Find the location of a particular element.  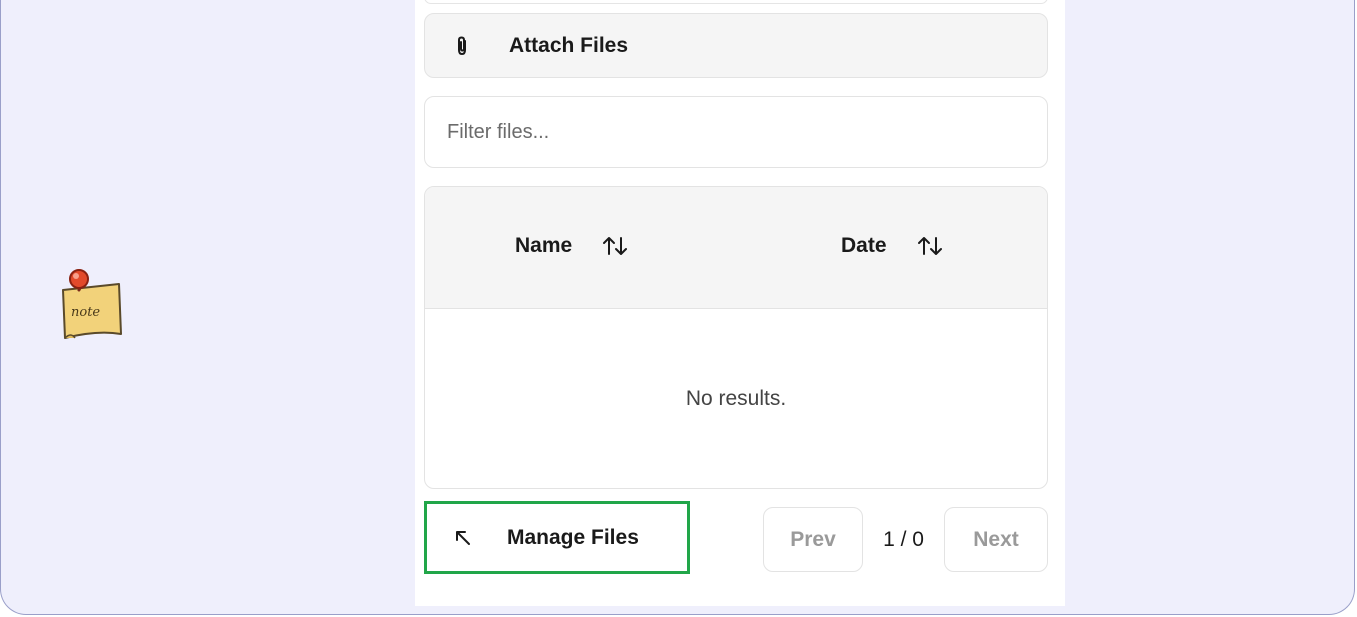

previous-item-edge is located at coordinates (736, 2).